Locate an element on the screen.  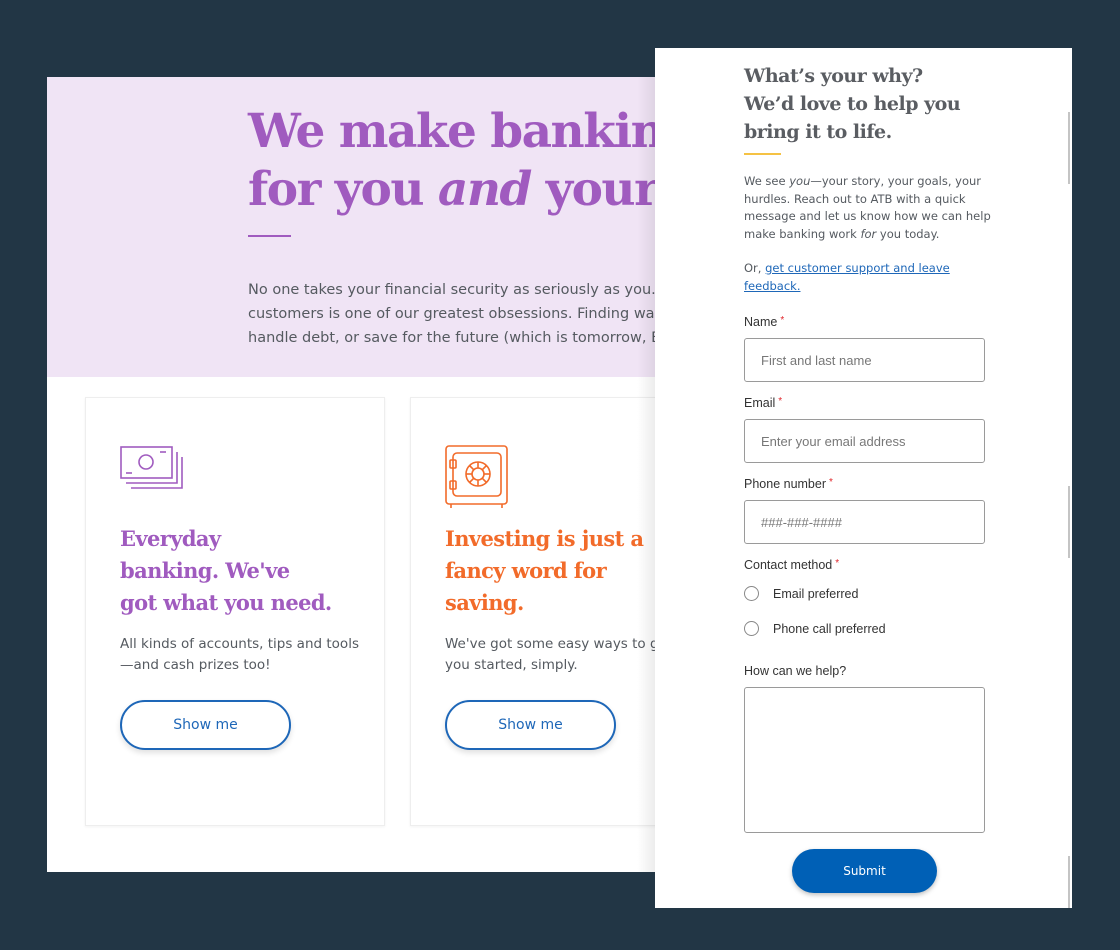
form-intro-line: message and let us know how we can help is located at coordinates (867, 216).